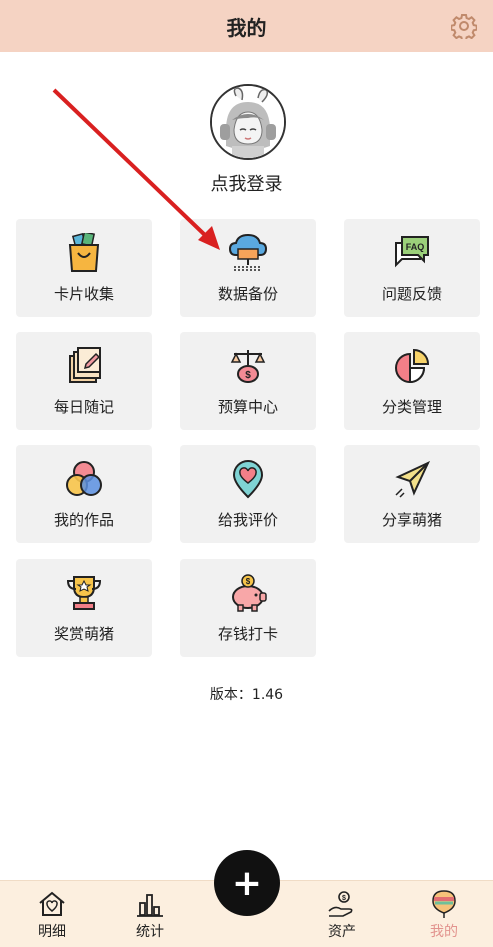 This screenshot has width=493, height=947. What do you see at coordinates (248, 479) in the screenshot?
I see `heart-pin-icon` at bounding box center [248, 479].